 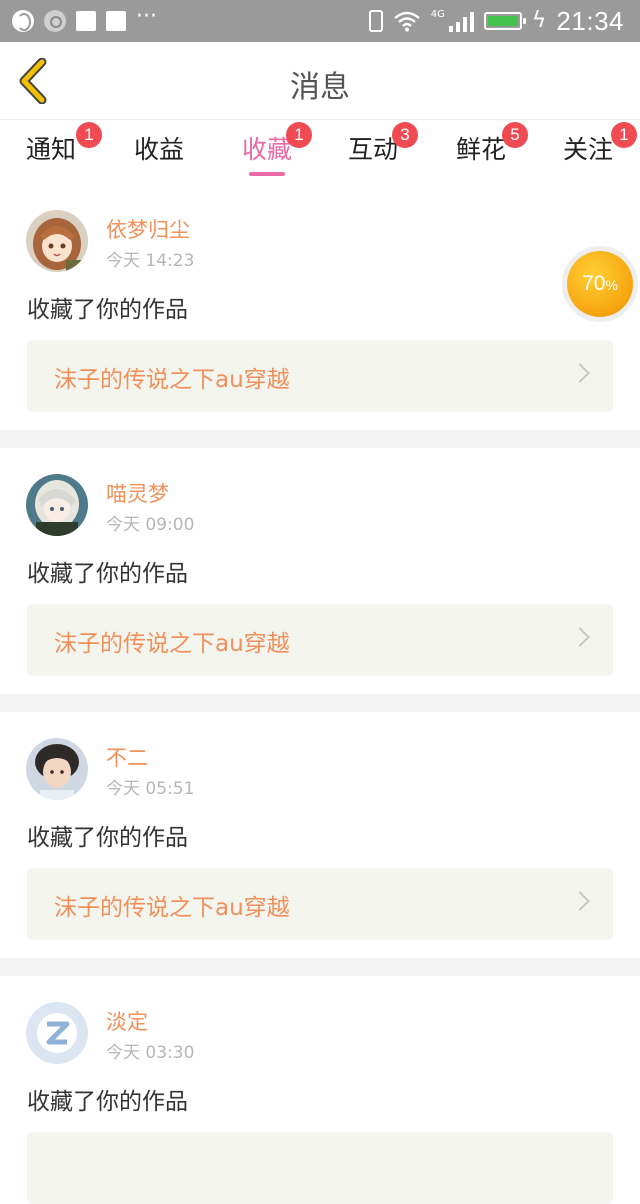 I want to click on photo-avatar-icon, so click(x=57, y=769).